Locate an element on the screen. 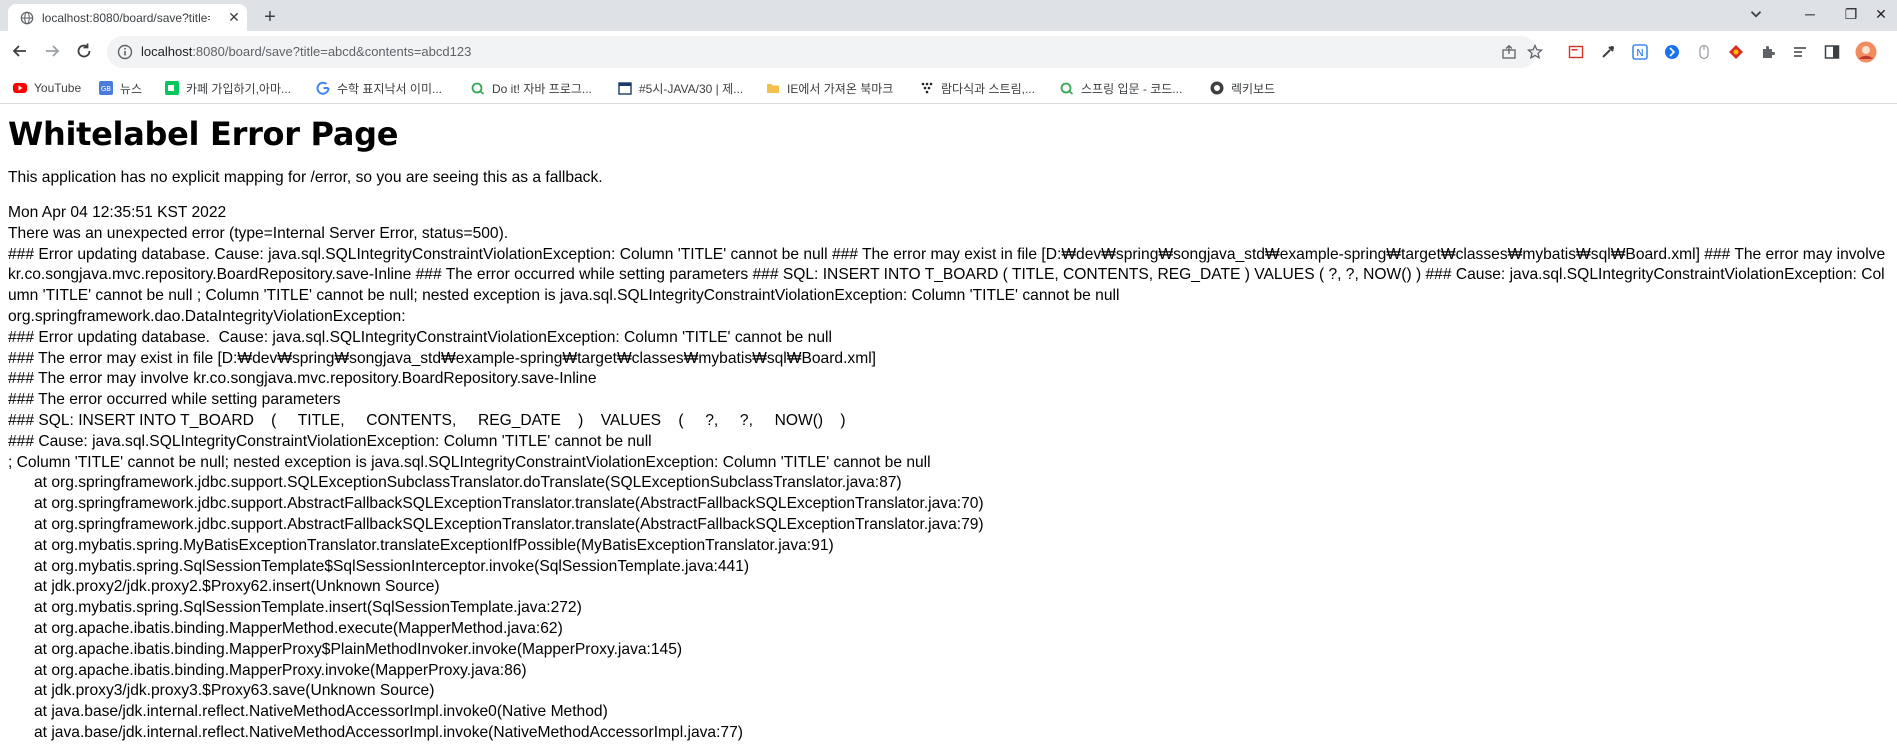 The height and width of the screenshot is (755, 1897). extension-n-icon: N is located at coordinates (1640, 52).